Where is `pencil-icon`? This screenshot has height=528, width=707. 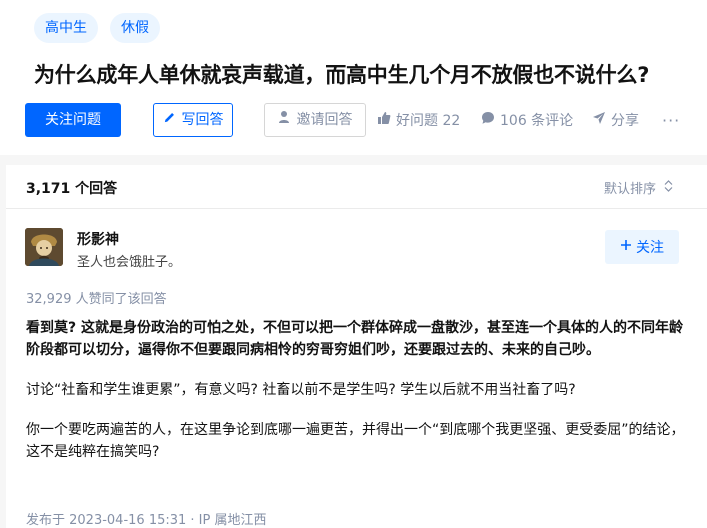
pencil-icon is located at coordinates (169, 120).